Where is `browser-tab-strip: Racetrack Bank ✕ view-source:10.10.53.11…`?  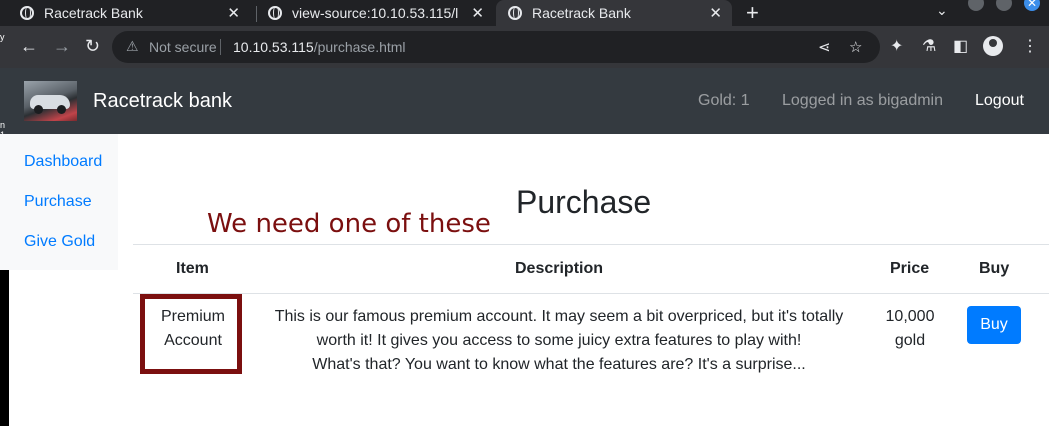
browser-tab-strip: Racetrack Bank ✕ view-source:10.10.53.11… is located at coordinates (524, 13).